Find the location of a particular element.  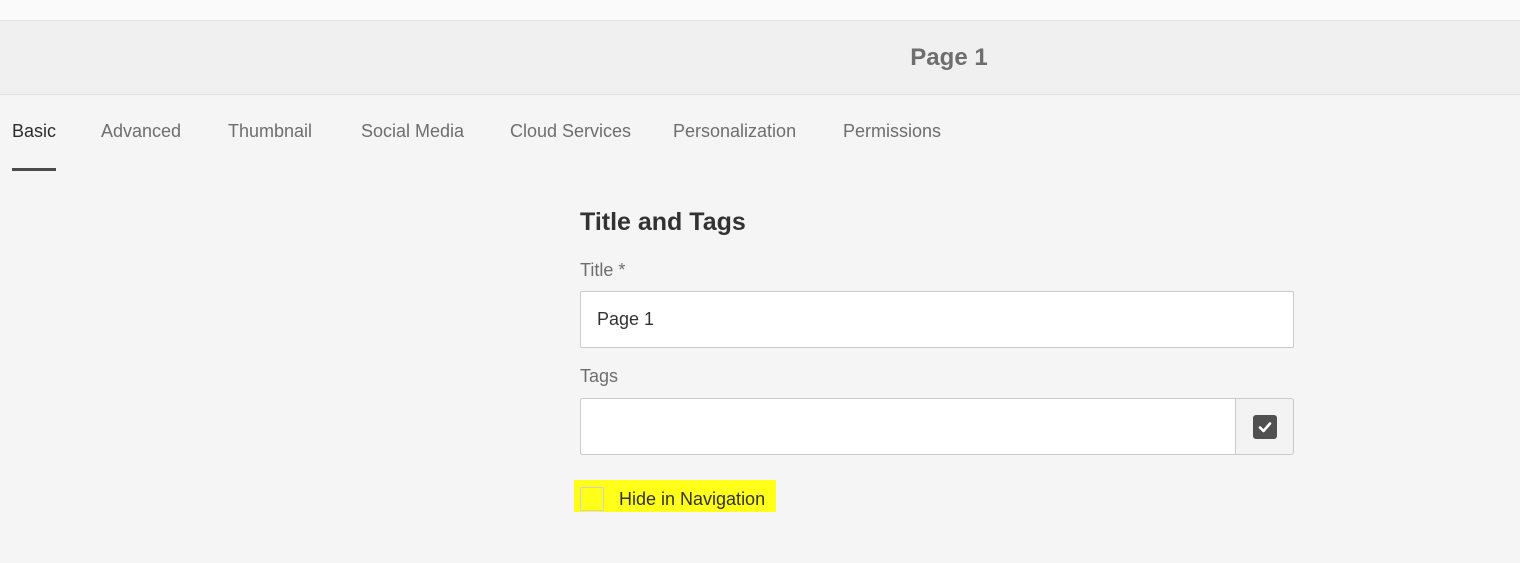

top-strip is located at coordinates (760, 10).